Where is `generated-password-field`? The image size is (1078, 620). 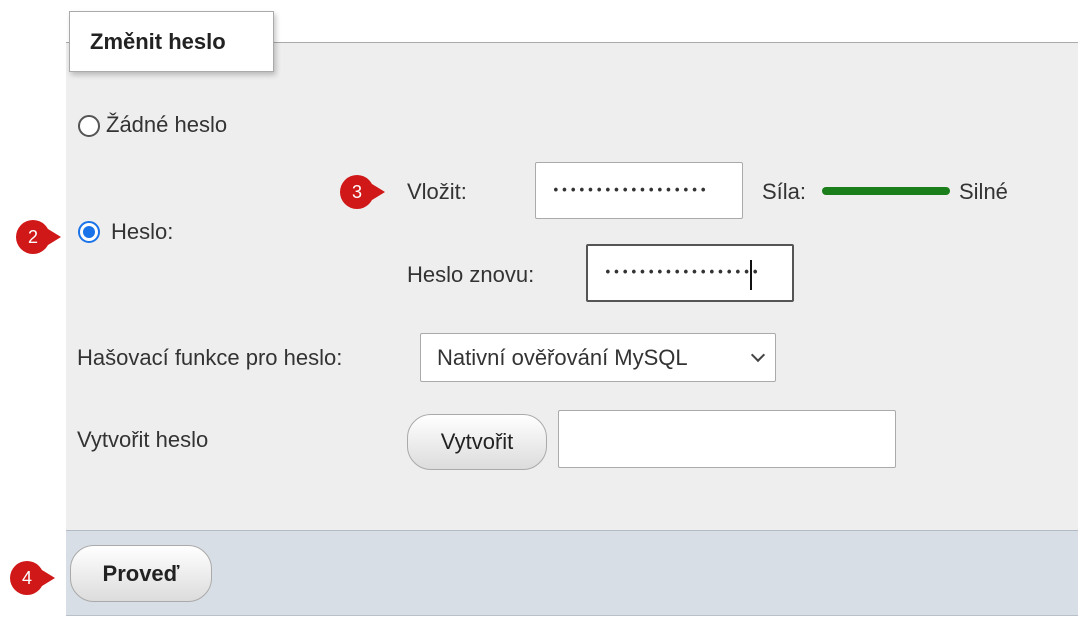 generated-password-field is located at coordinates (727, 439).